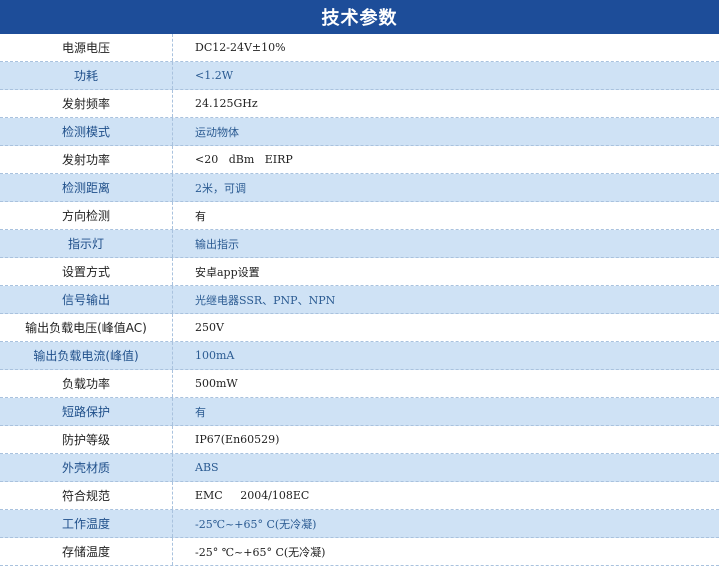 The width and height of the screenshot is (719, 566). Describe the element at coordinates (86, 131) in the screenshot. I see `row-label: 检测模式` at that location.